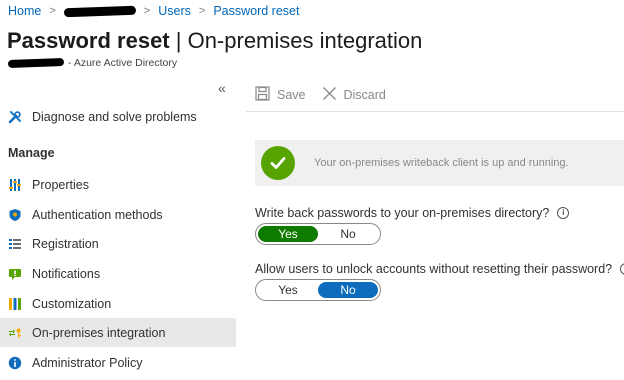  I want to click on redacted-tenant-name, so click(36, 63).